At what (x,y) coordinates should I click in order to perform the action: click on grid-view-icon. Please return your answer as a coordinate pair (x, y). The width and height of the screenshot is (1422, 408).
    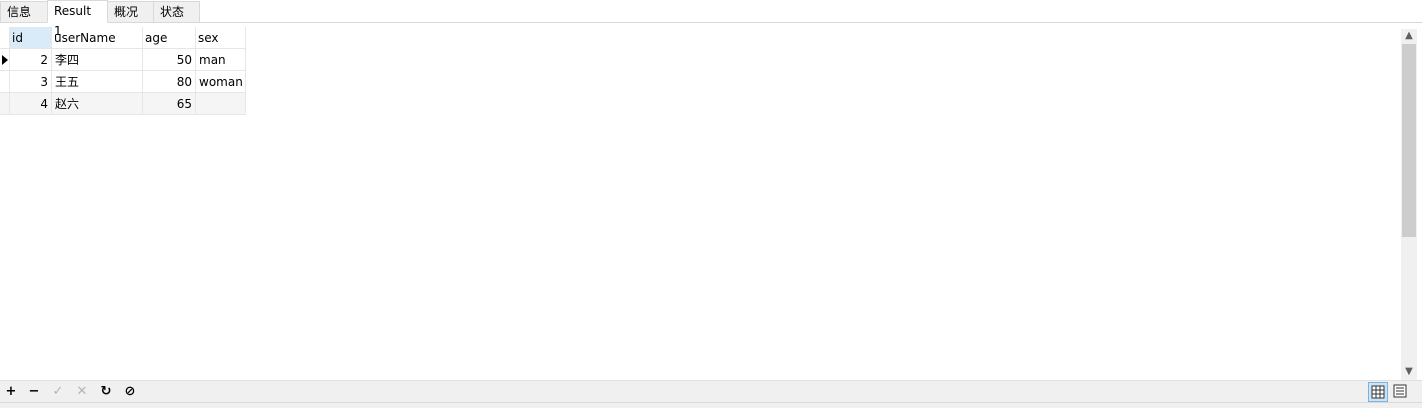
    Looking at the image, I should click on (1378, 392).